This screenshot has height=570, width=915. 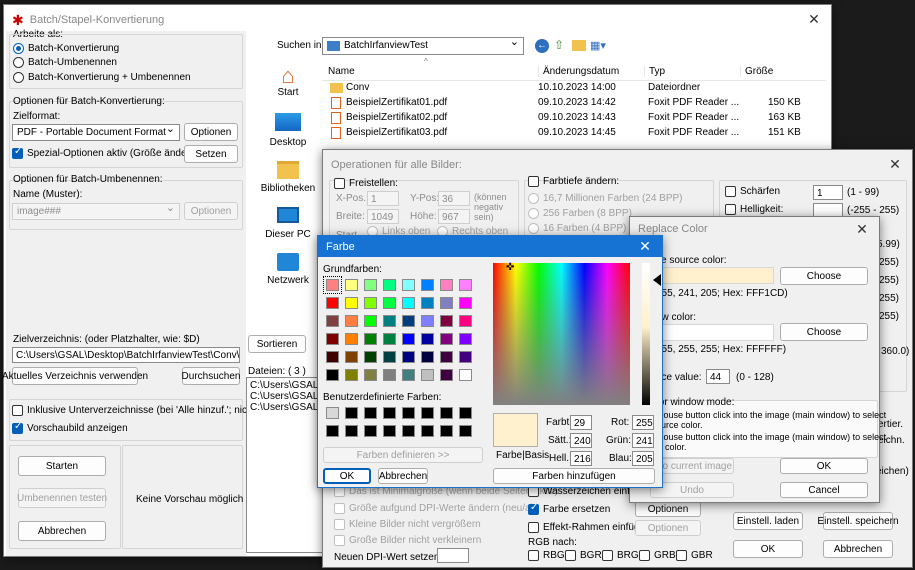 What do you see at coordinates (585, 527) in the screenshot?
I see `frame-effect-checkbox: Effekt-Rahmen einfüg.` at bounding box center [585, 527].